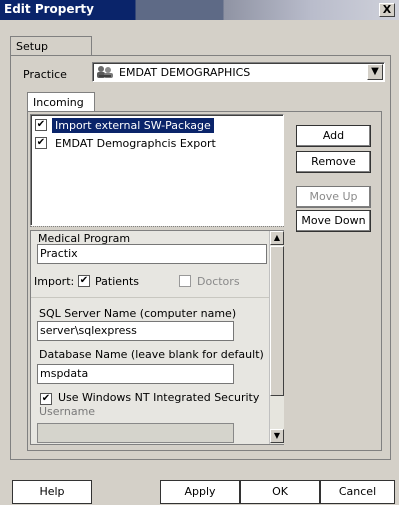 Image resolution: width=399 pixels, height=505 pixels. Describe the element at coordinates (200, 492) in the screenshot. I see `apply-button: Apply` at that location.